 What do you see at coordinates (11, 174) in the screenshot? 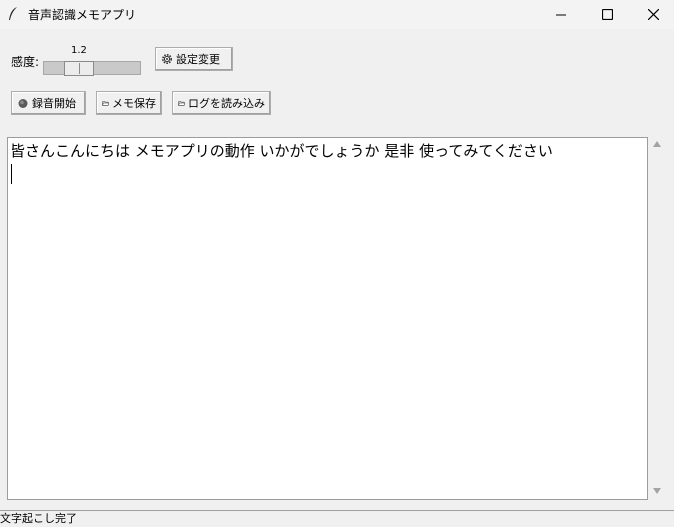
I see `text-caret` at bounding box center [11, 174].